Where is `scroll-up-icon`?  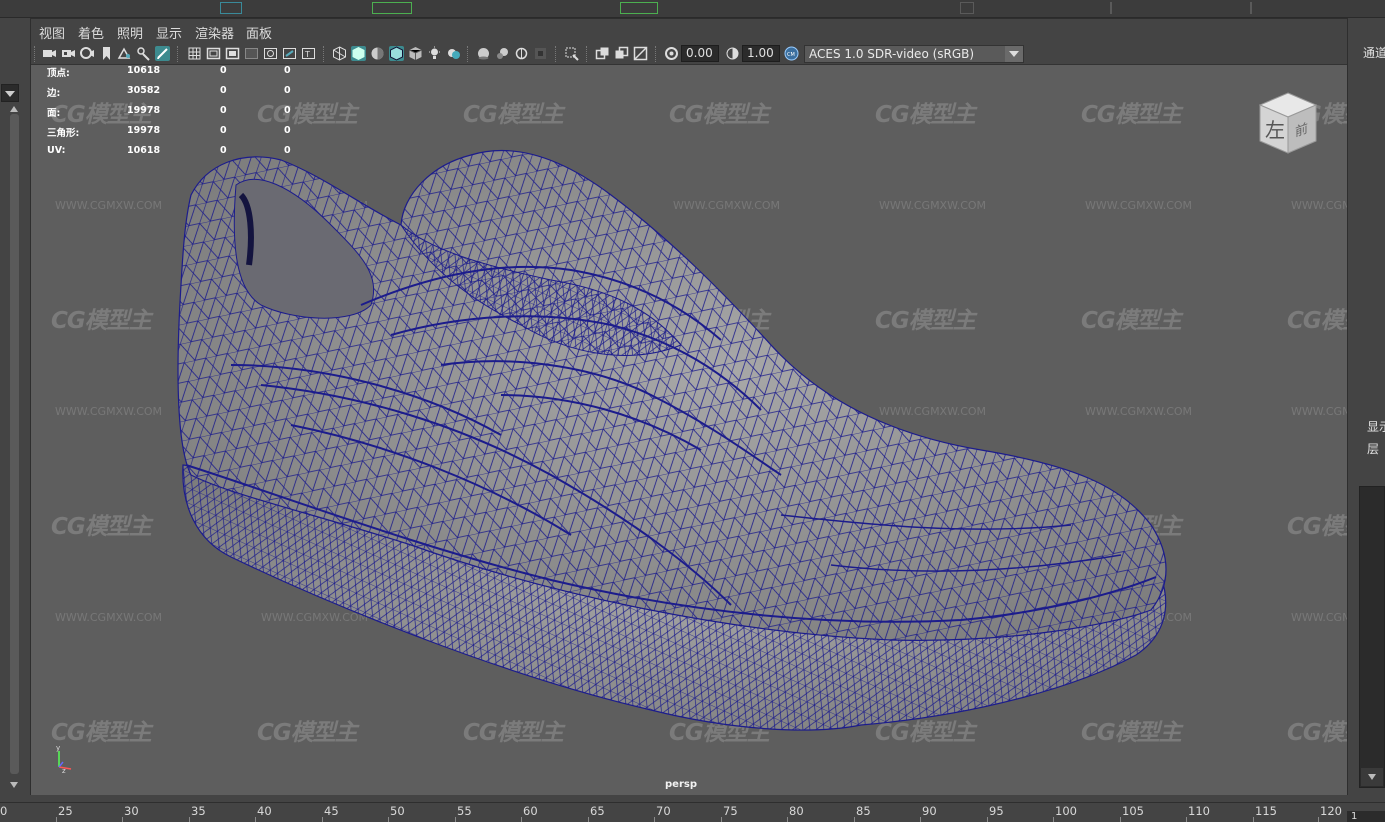
scroll-up-icon is located at coordinates (14, 109).